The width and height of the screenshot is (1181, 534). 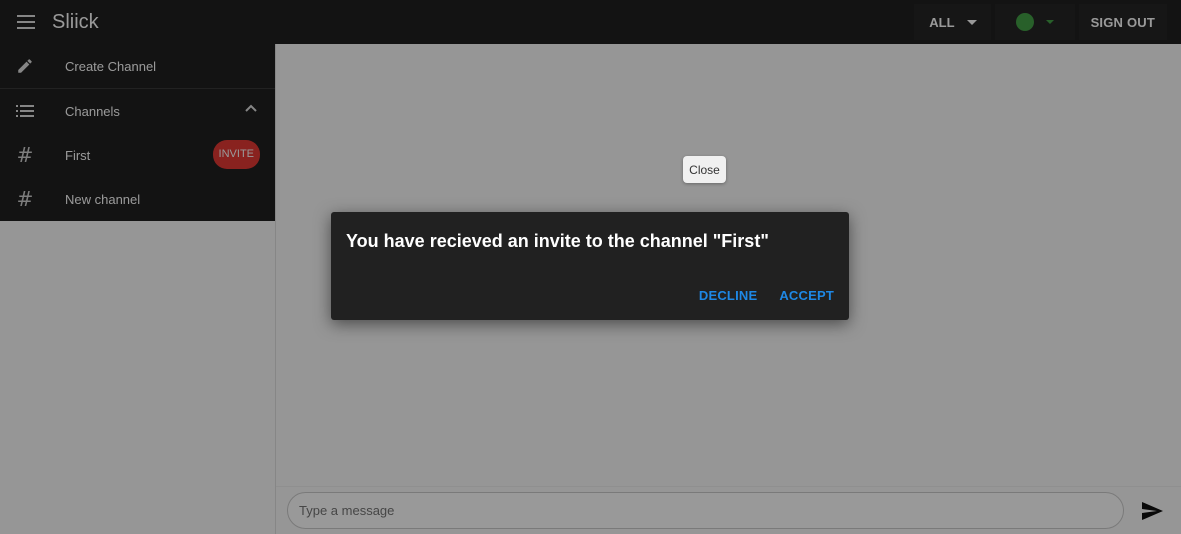 What do you see at coordinates (806, 295) in the screenshot?
I see `accept-button: ACCEPT` at bounding box center [806, 295].